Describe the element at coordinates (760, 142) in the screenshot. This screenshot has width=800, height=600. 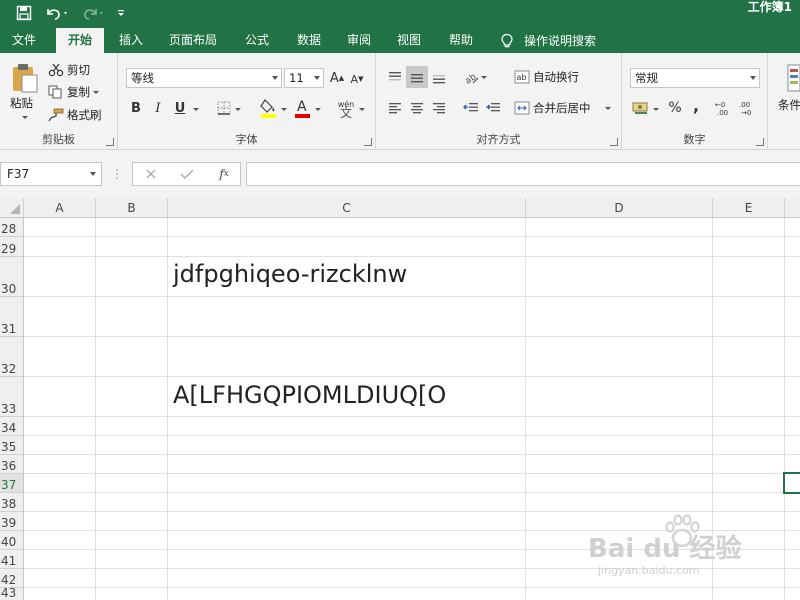
I see `number-launcher-icon` at that location.